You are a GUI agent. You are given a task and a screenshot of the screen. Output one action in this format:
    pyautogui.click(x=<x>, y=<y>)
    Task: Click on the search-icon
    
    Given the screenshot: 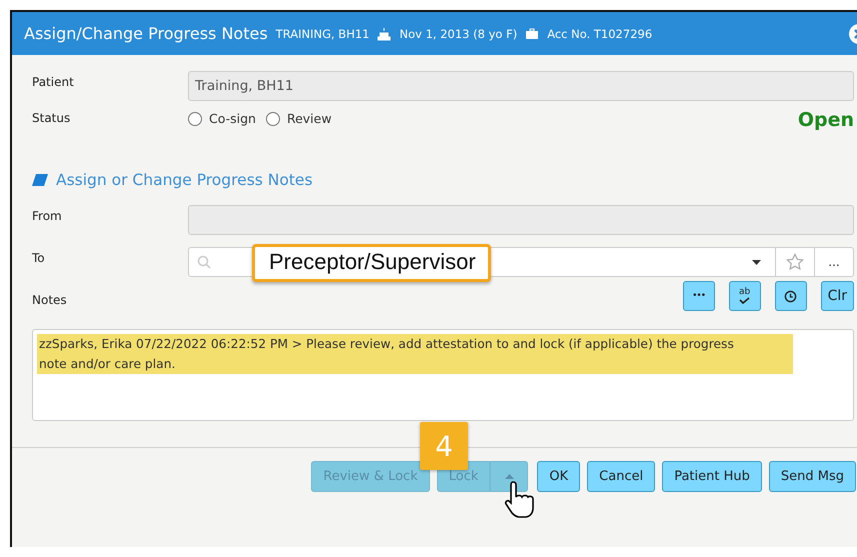 What is the action you would take?
    pyautogui.click(x=204, y=262)
    